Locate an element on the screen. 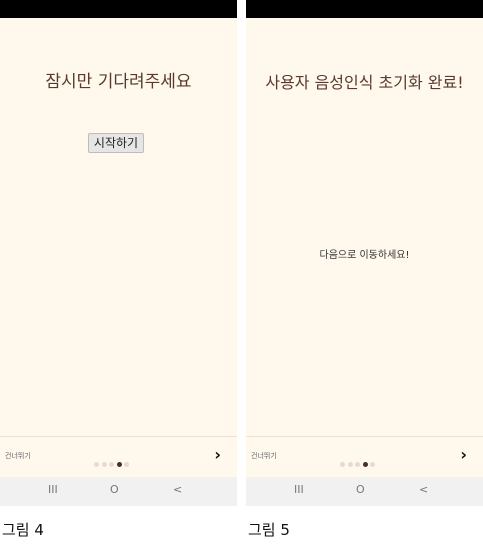 The image size is (483, 556). init-complete-title: 사용자 음성인식 초기화 완료! is located at coordinates (364, 82).